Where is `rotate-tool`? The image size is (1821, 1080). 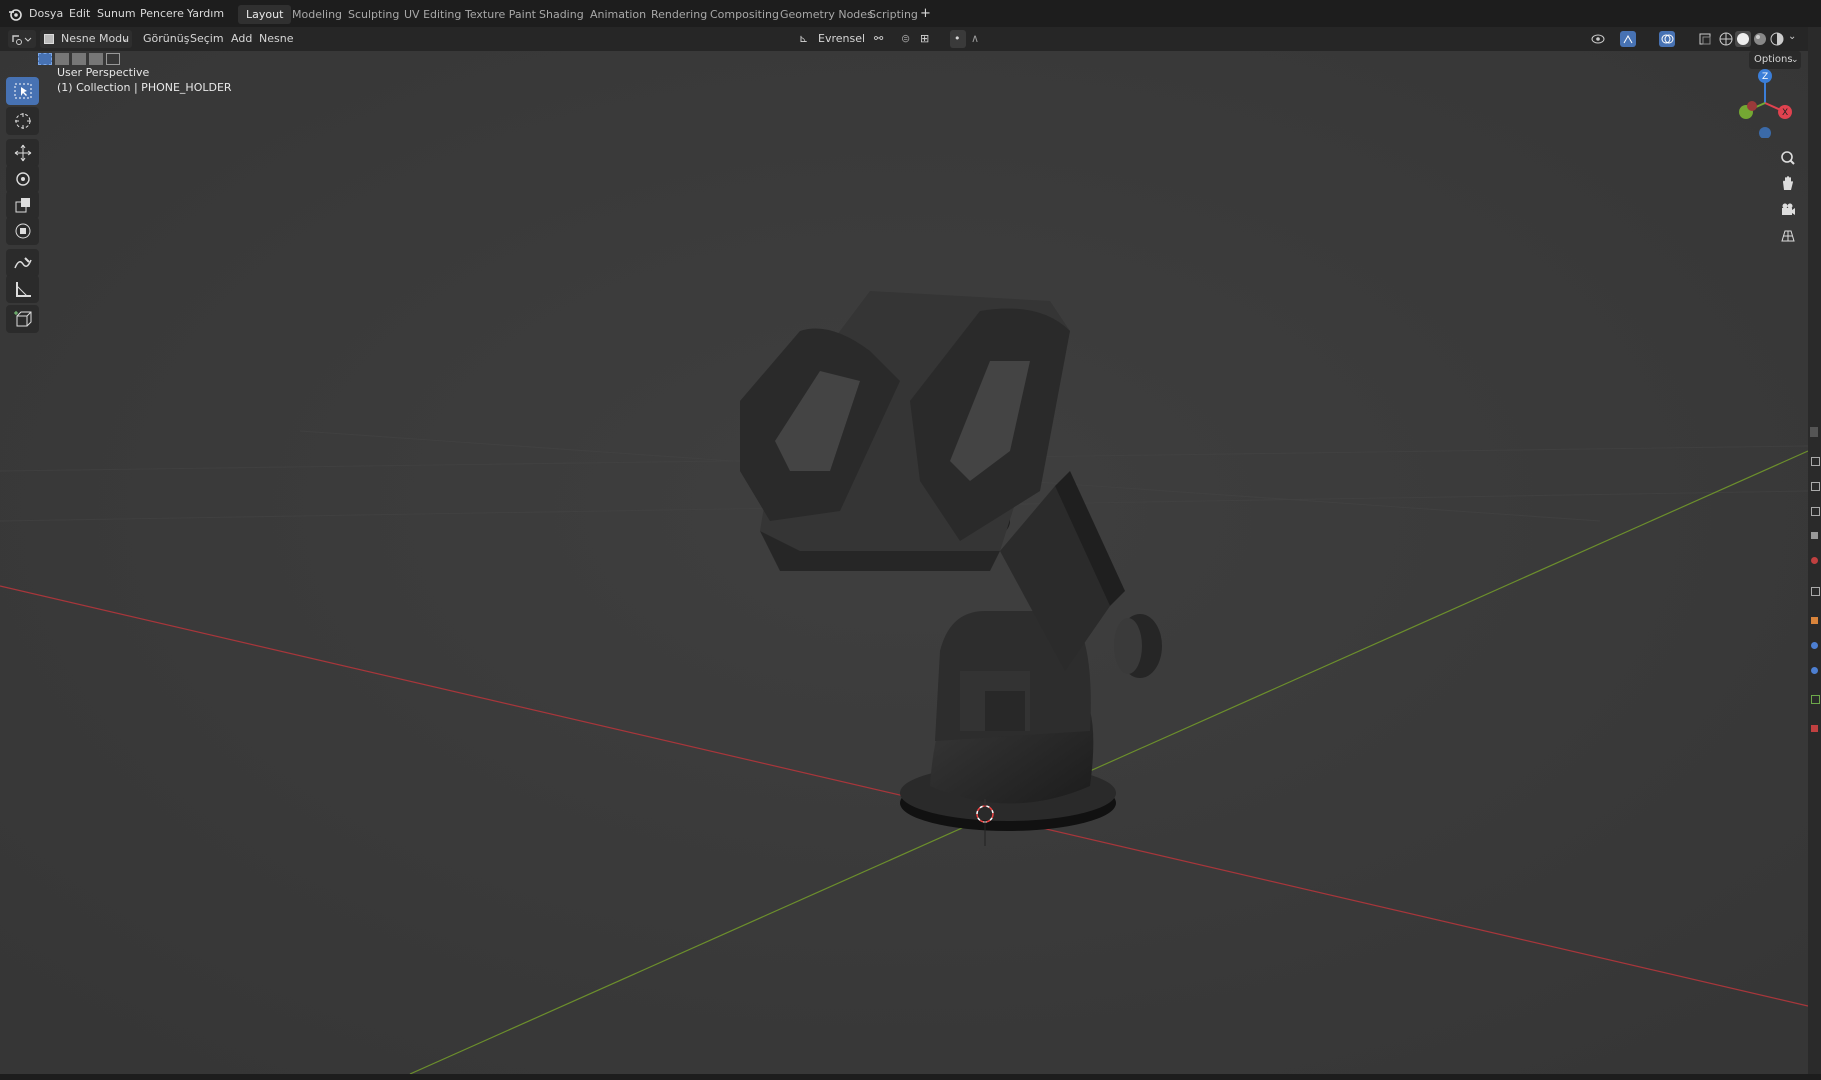
rotate-tool is located at coordinates (22, 179).